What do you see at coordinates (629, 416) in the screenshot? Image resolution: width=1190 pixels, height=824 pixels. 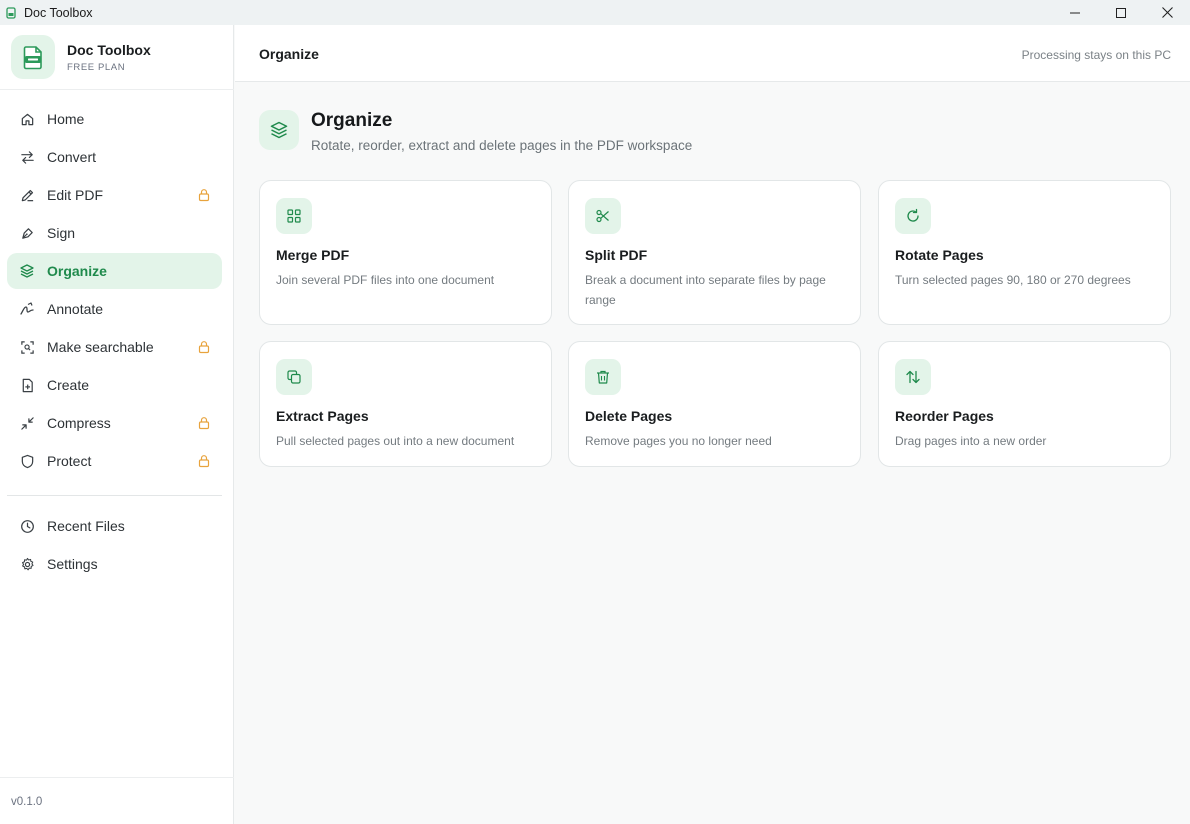 I see `card-title: Delete Pages` at bounding box center [629, 416].